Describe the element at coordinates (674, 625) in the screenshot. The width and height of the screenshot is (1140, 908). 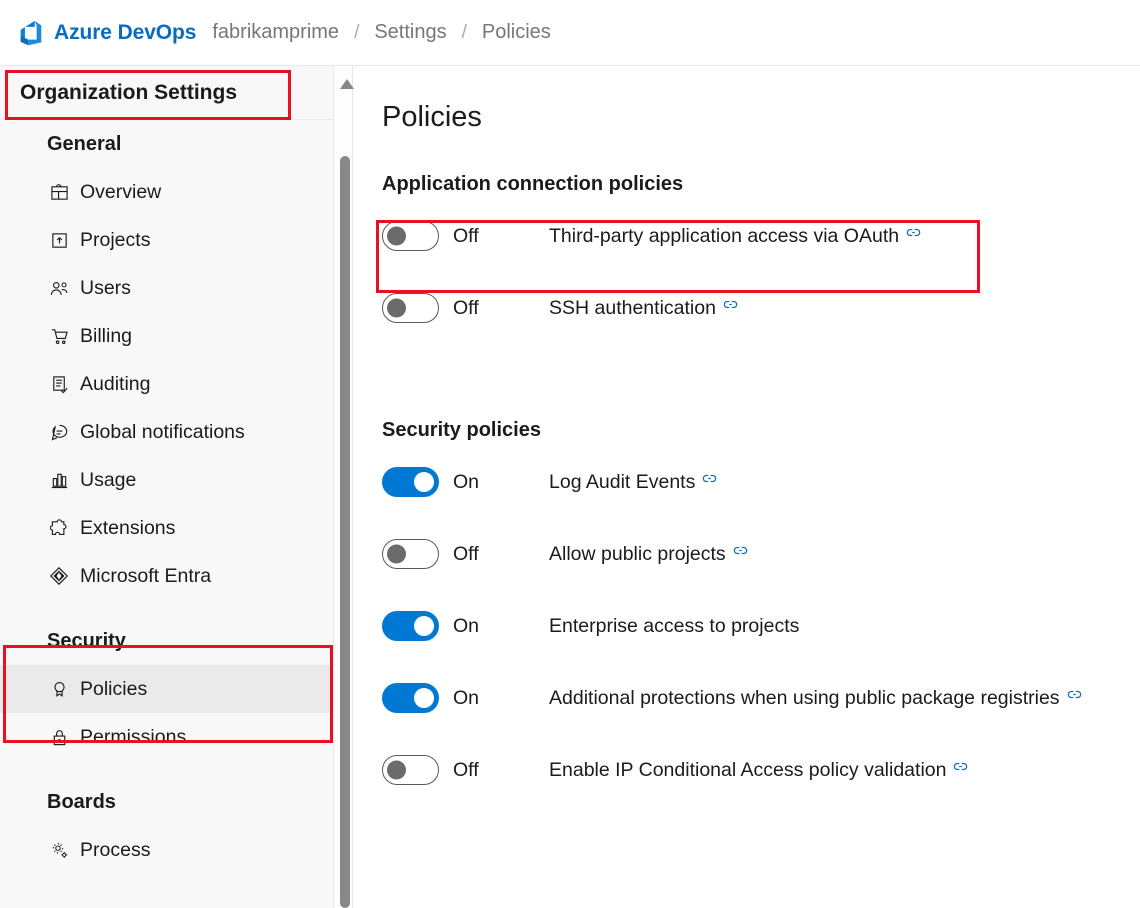
I see `policy-label: Enterprise access to projects` at that location.